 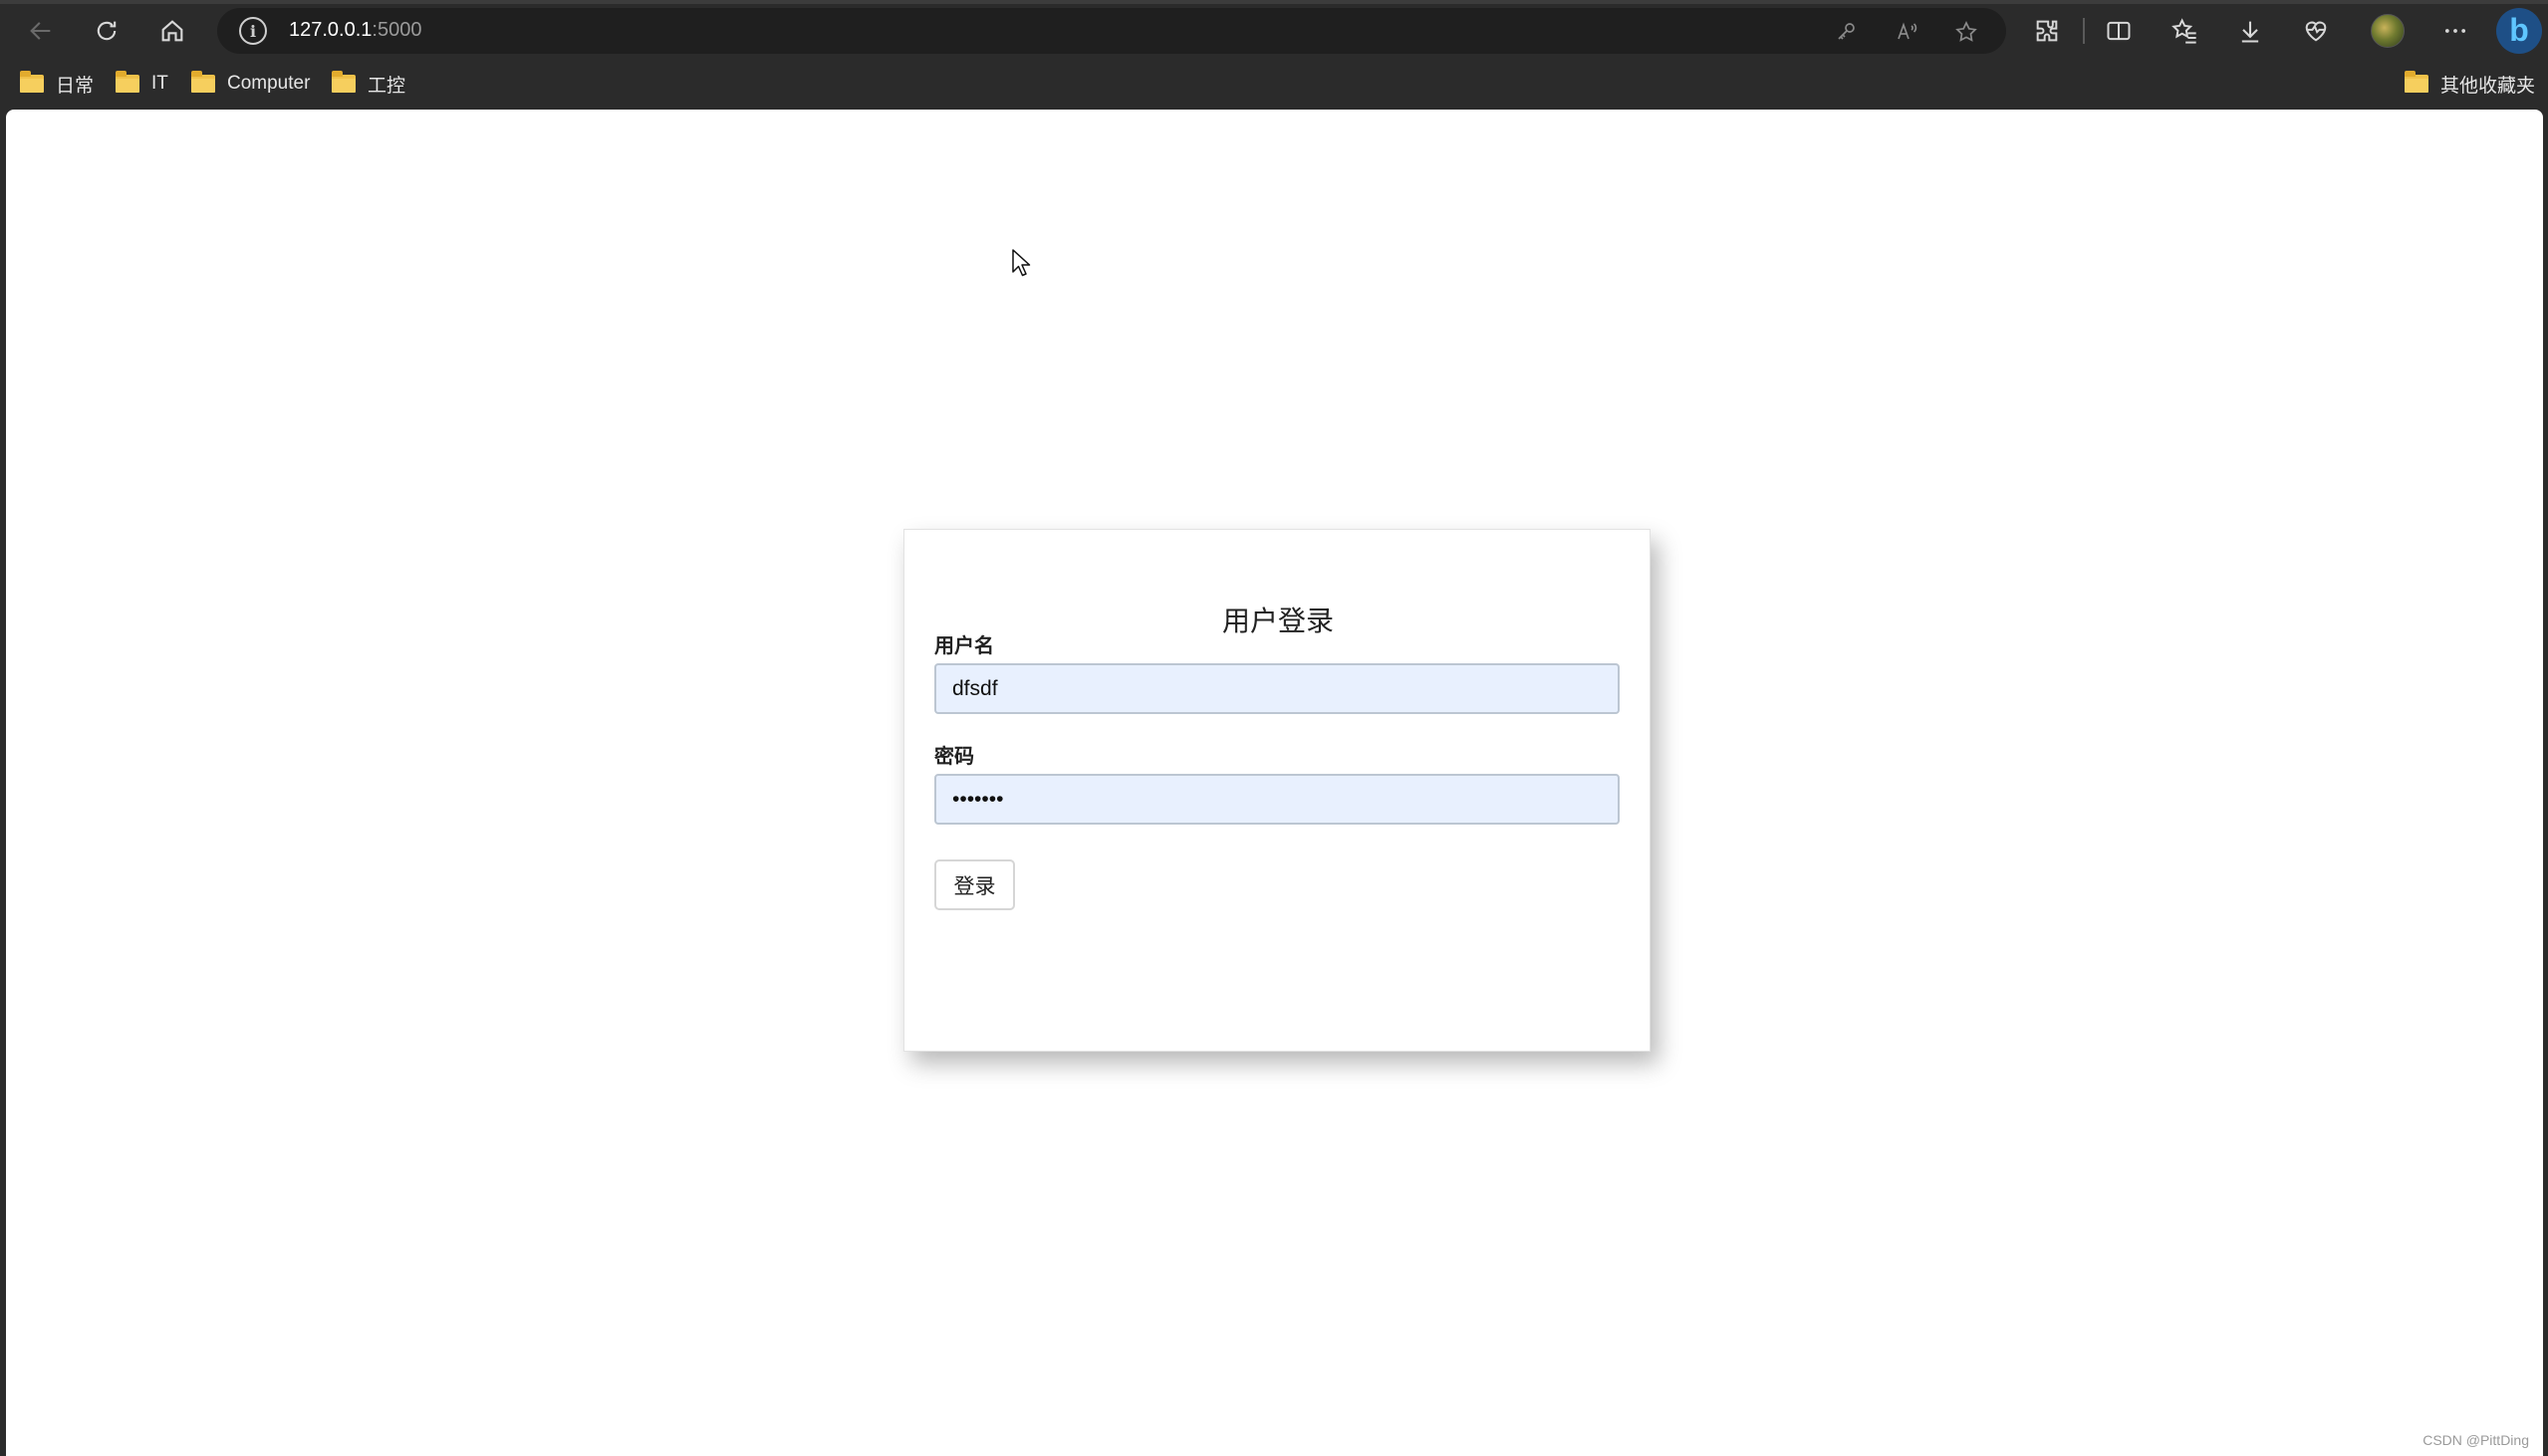 I want to click on read-aloud-icon, so click(x=1907, y=32).